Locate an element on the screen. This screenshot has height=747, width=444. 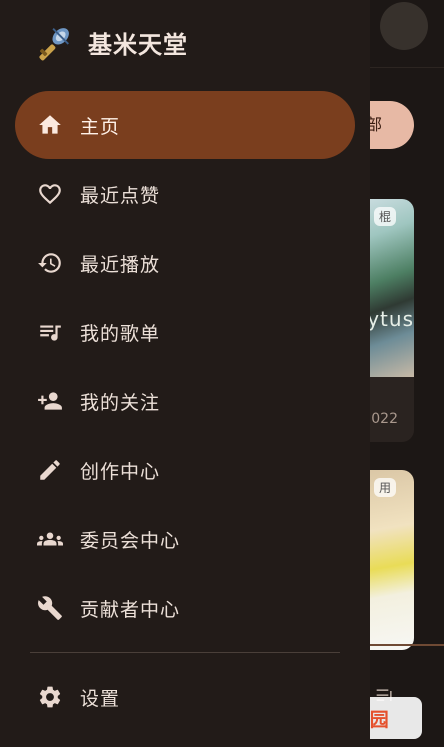
nav-item-my-playlists: 我的歌单 is located at coordinates (185, 332).